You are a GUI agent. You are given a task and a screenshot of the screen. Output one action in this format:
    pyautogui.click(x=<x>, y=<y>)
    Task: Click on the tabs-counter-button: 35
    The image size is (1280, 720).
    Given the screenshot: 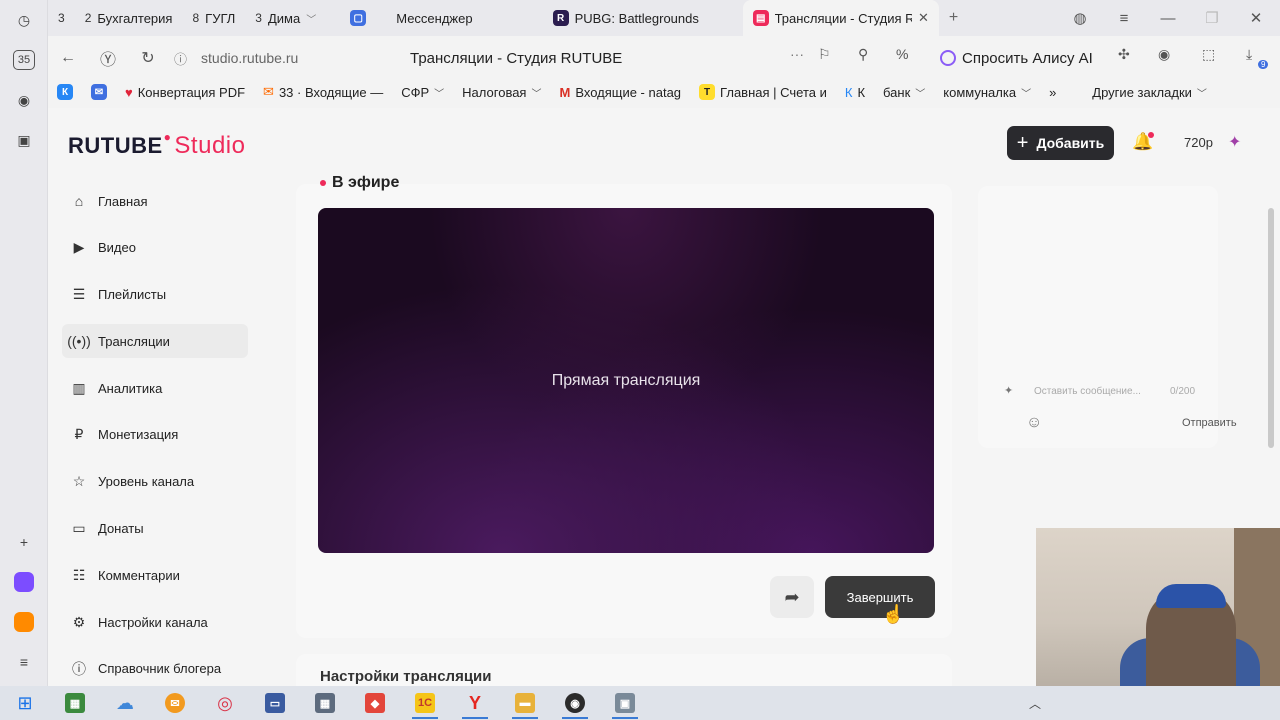 What is the action you would take?
    pyautogui.click(x=24, y=60)
    